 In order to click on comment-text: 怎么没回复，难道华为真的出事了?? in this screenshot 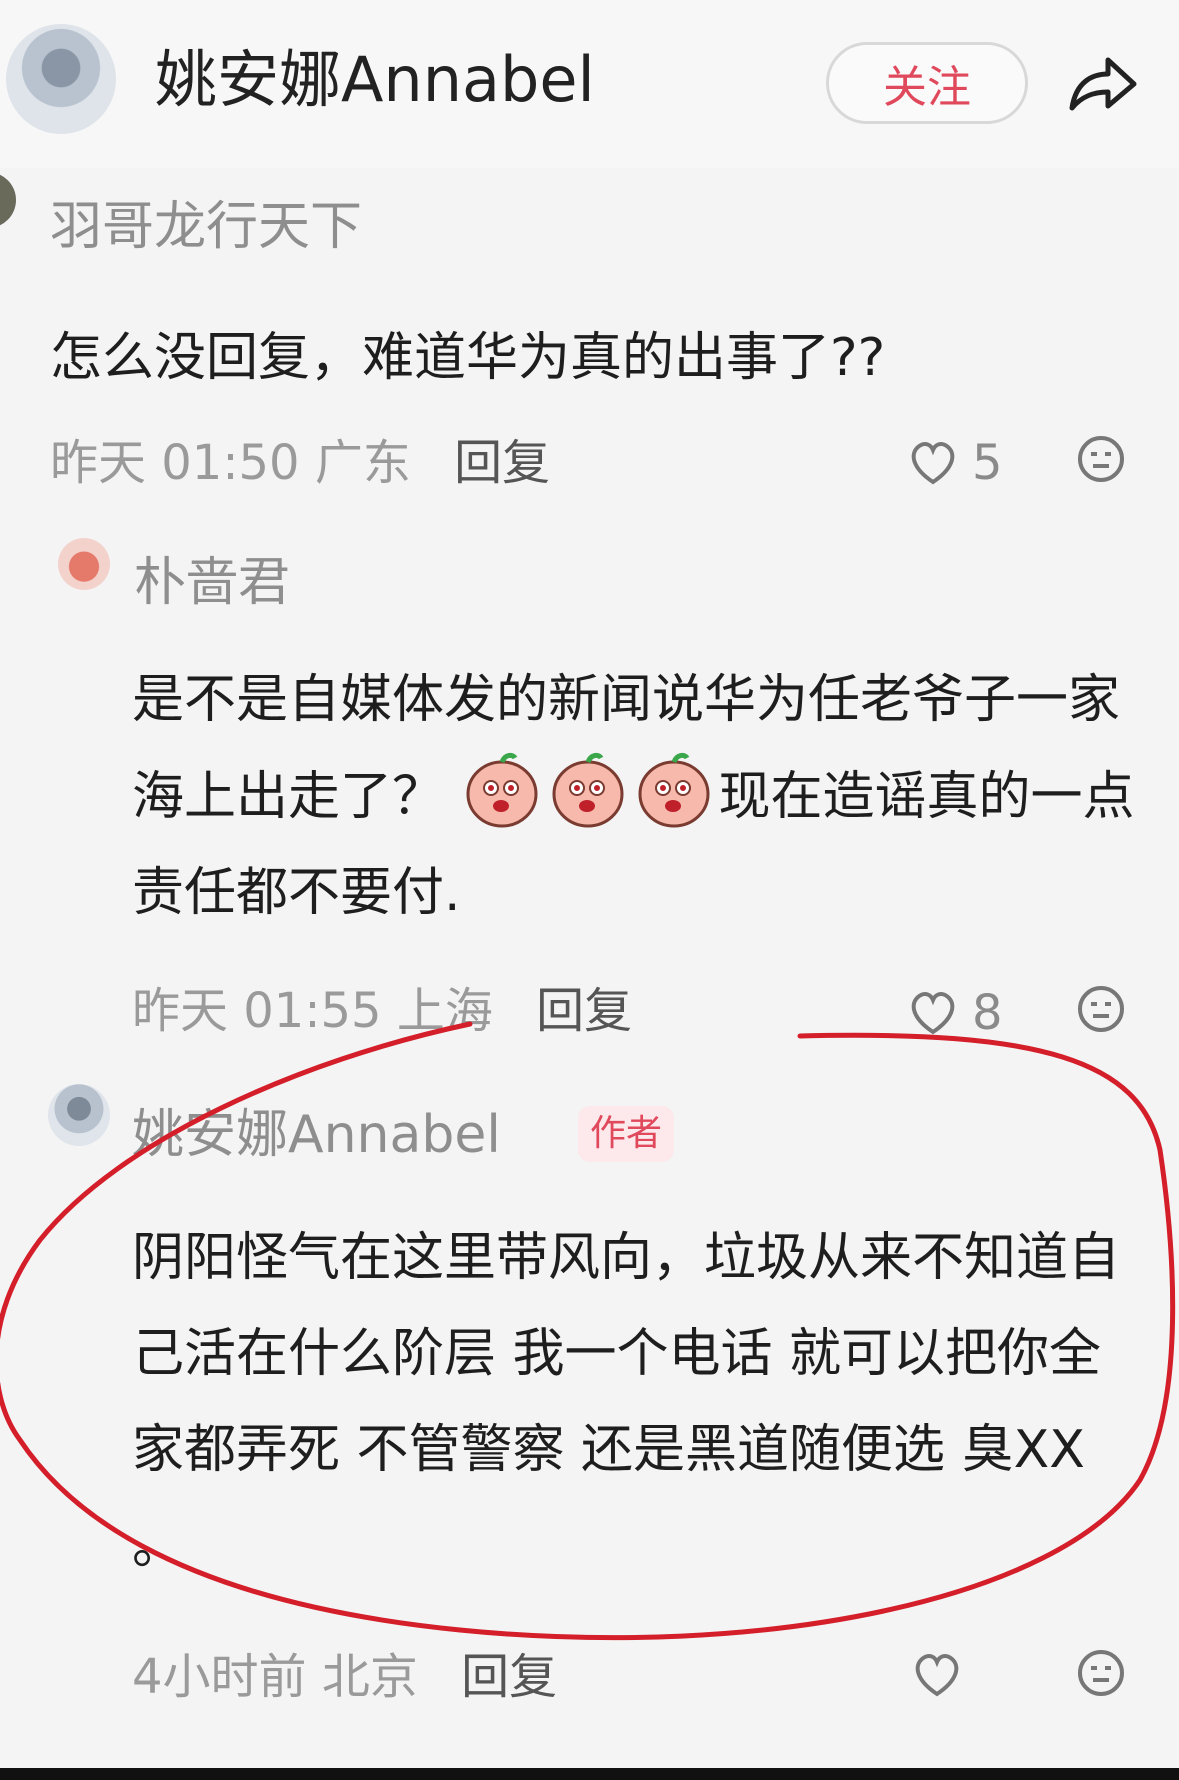, I will do `click(468, 358)`.